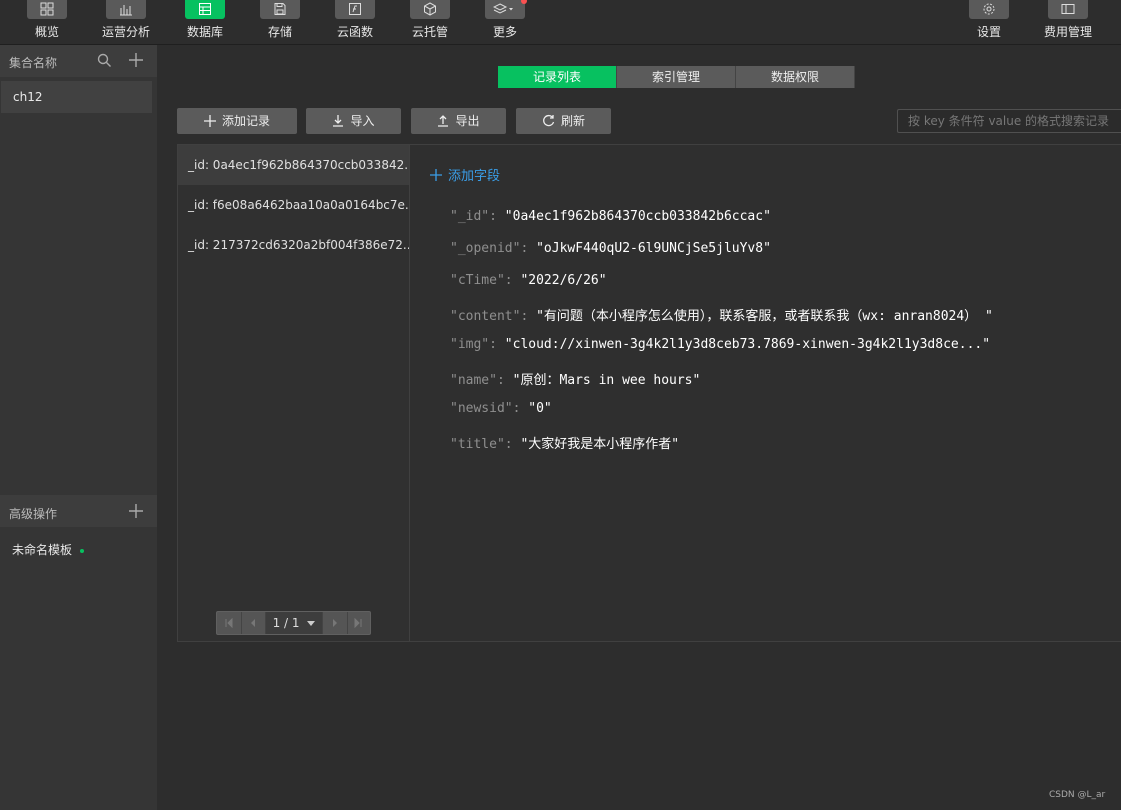 The width and height of the screenshot is (1121, 810). I want to click on field-key: "content", so click(485, 316).